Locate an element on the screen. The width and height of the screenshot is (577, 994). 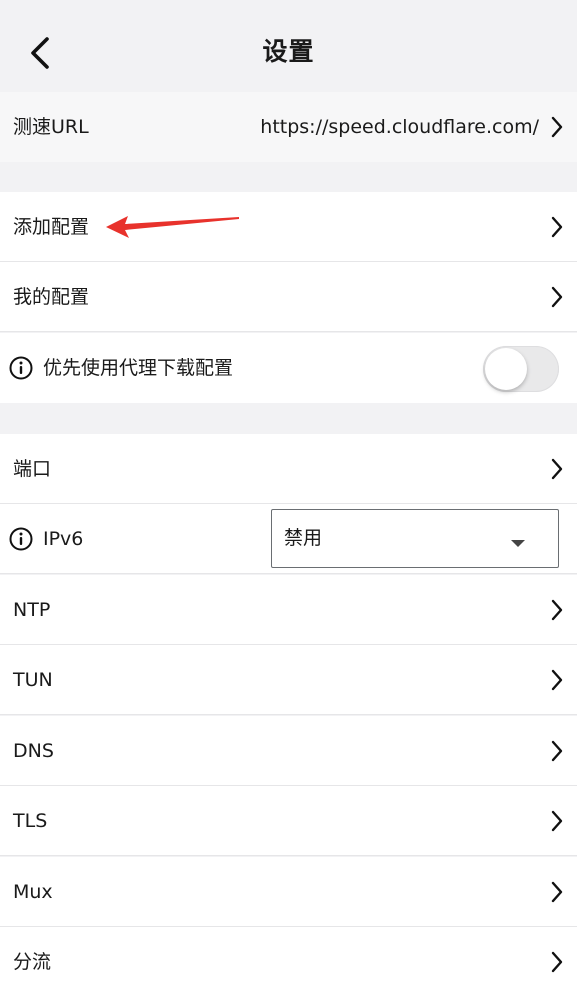
speedtest-url-row: 测速URL https://speed.cloudflare.com/ is located at coordinates (288, 127).